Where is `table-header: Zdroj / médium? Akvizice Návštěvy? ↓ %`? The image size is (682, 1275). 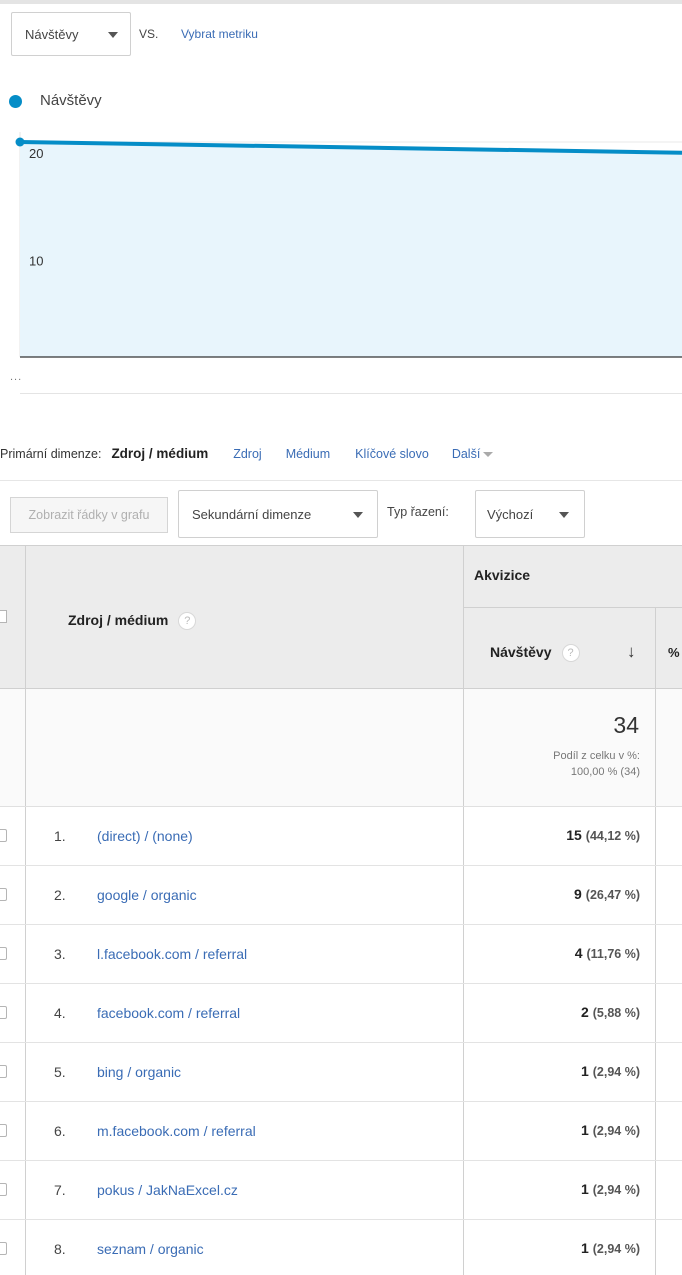
table-header: Zdroj / médium? Akvizice Návštěvy? ↓ % is located at coordinates (341, 617).